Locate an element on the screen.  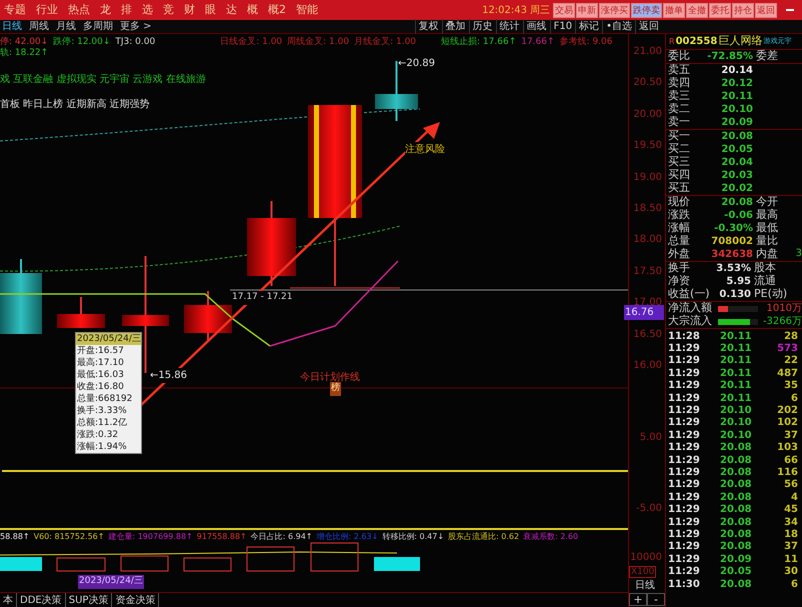
quote-label: 收益(一) is located at coordinates (689, 294).